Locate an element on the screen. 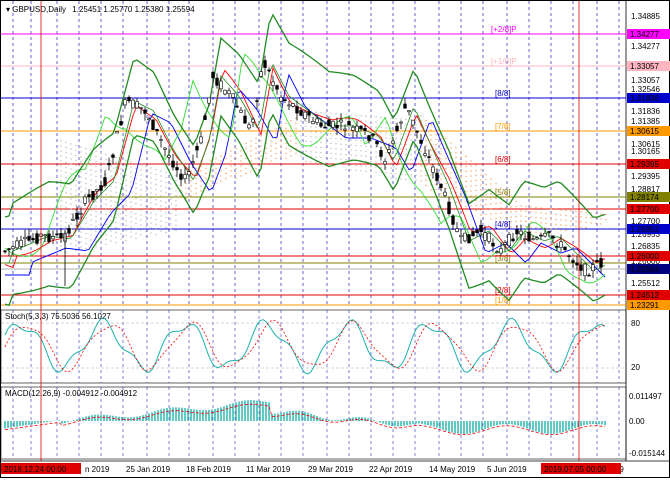  price-tick: 1.32546 is located at coordinates (645, 89).